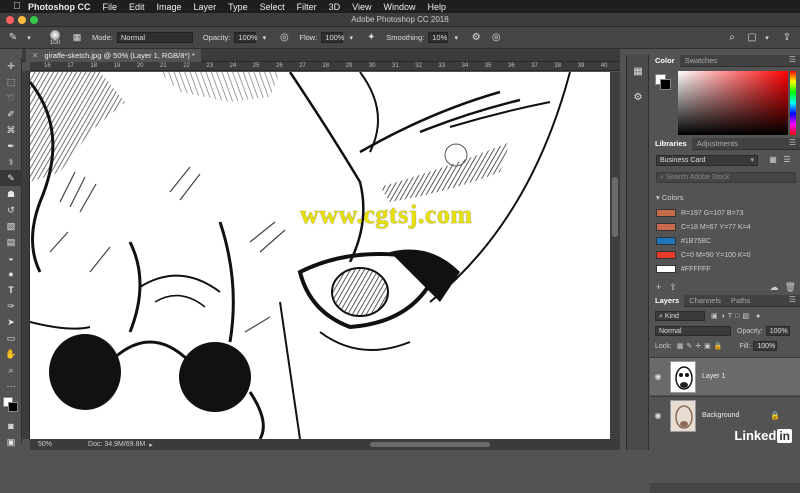 The width and height of the screenshot is (800, 493). What do you see at coordinates (787, 160) in the screenshot?
I see `list-view-icon: ☰` at bounding box center [787, 160].